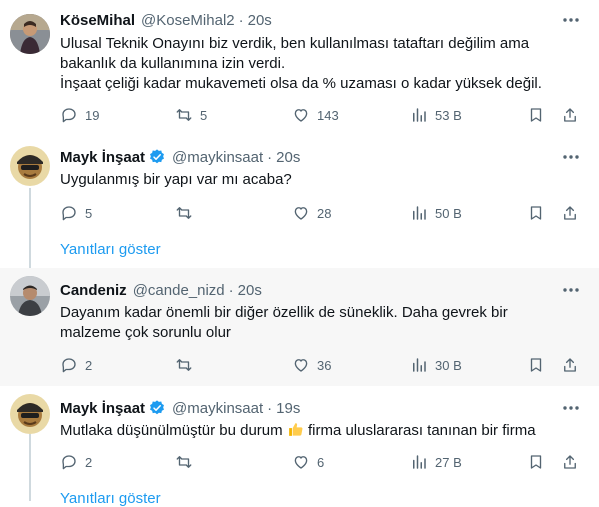 Image resolution: width=599 pixels, height=507 pixels. I want to click on view-count: 27 B, so click(448, 462).